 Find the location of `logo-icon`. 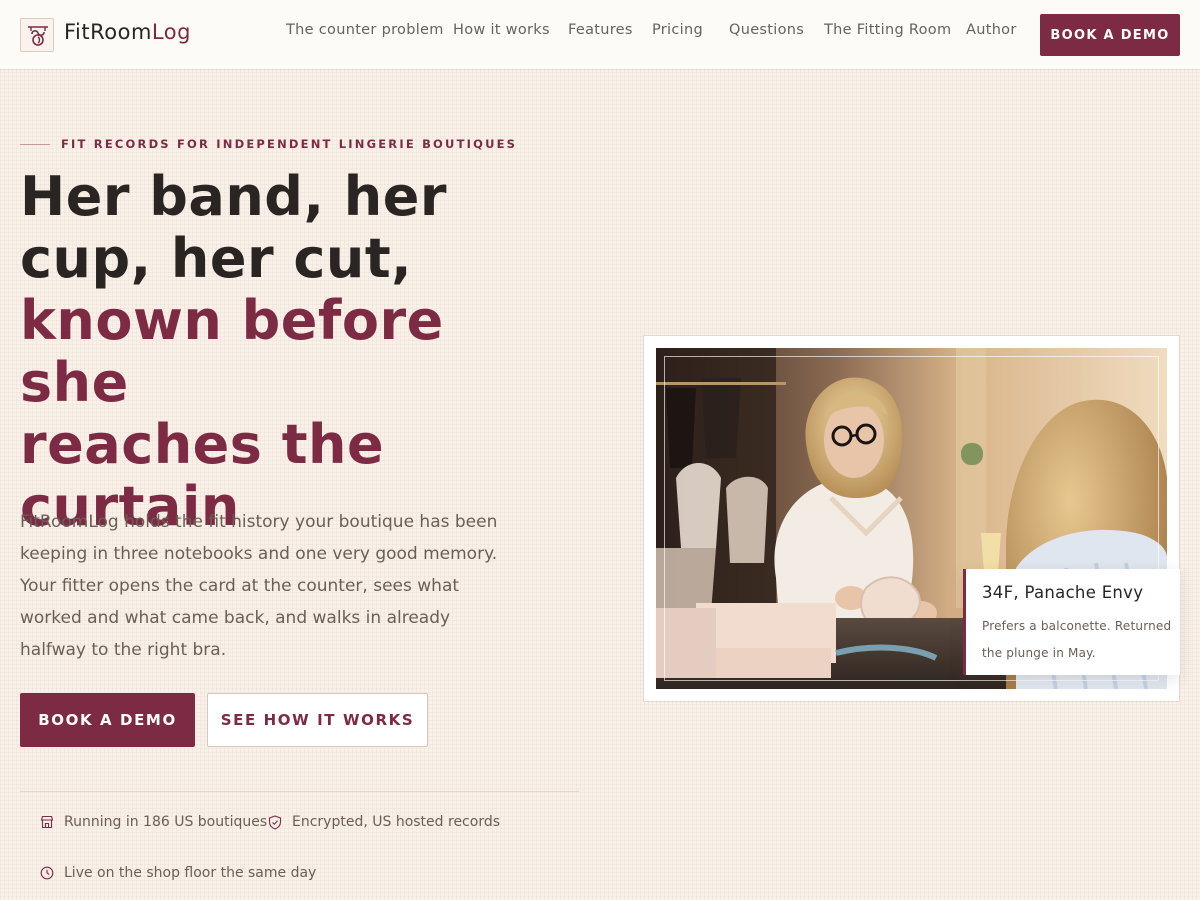

logo-icon is located at coordinates (37, 35).